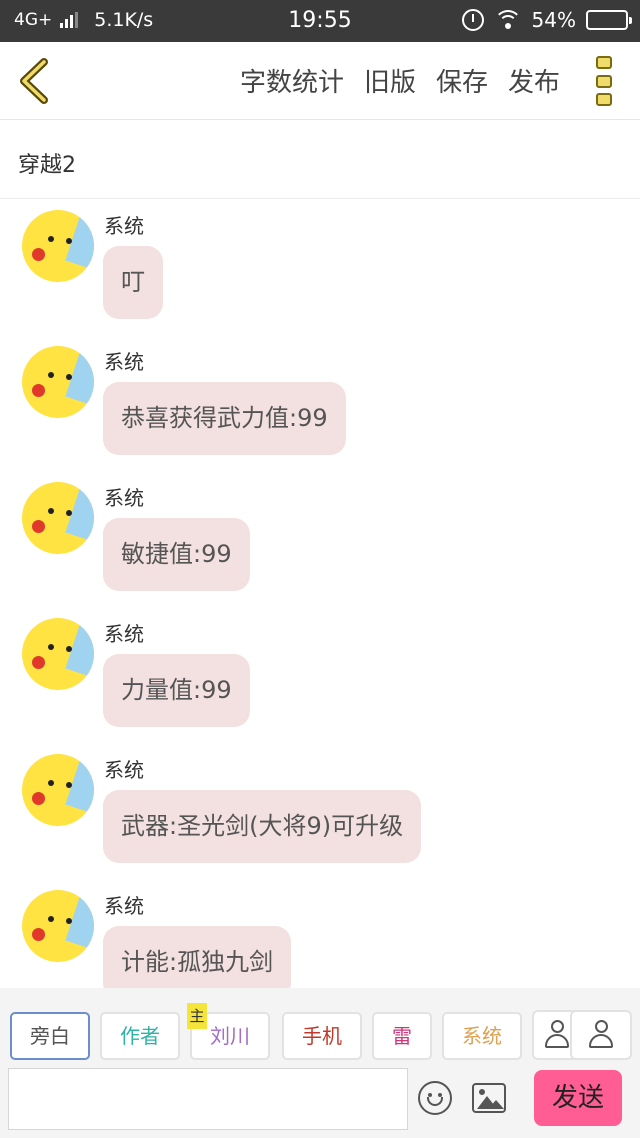  I want to click on message-item: 系统 叮, so click(320, 268).